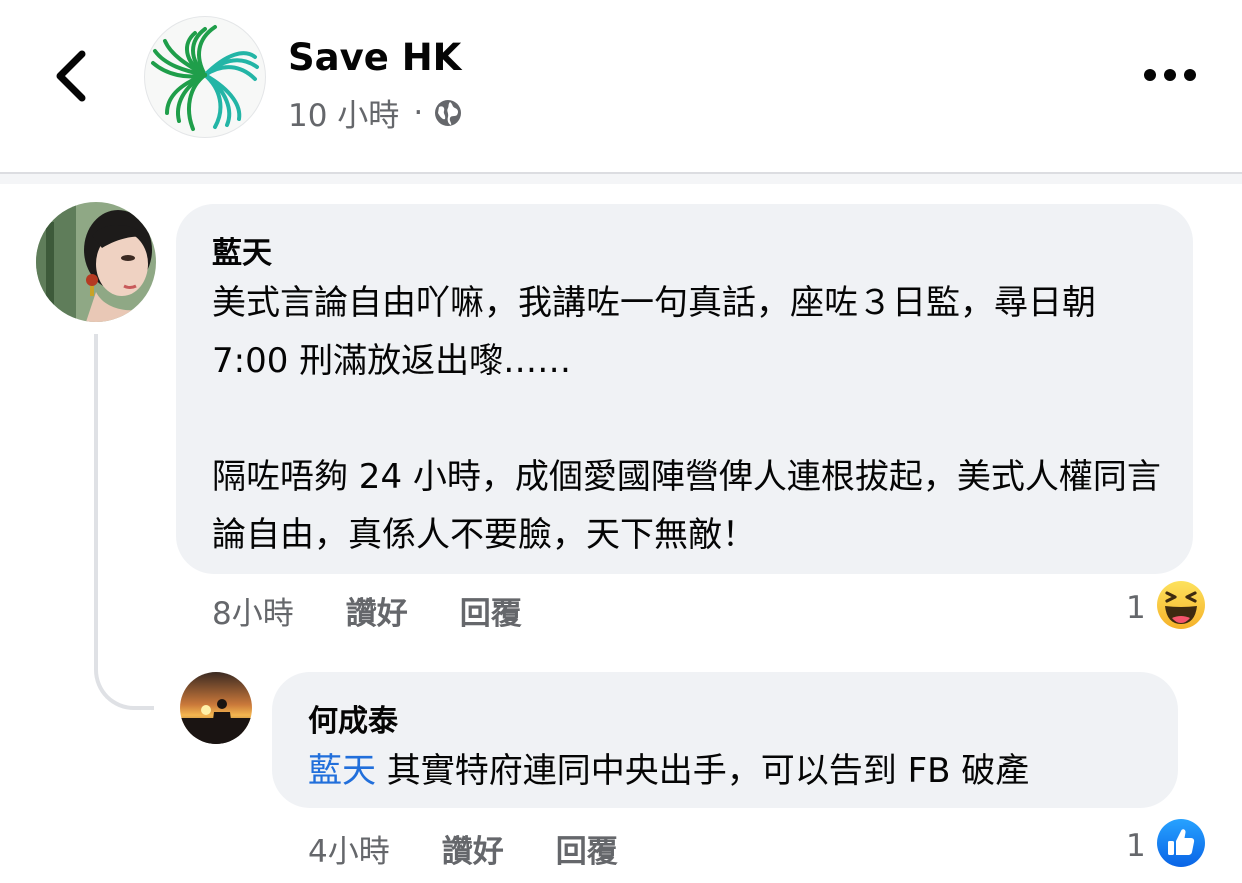 The width and height of the screenshot is (1242, 883). I want to click on post-meta: 10 小時 ·, so click(375, 112).